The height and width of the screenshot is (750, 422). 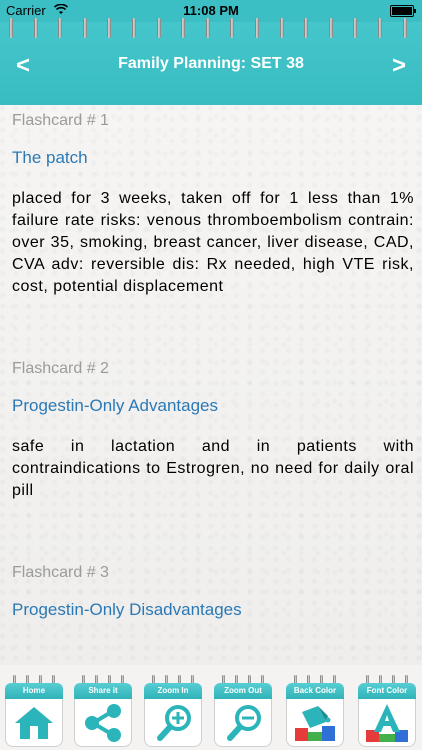 I want to click on zoom-out-button: Zoom Out, so click(x=243, y=709).